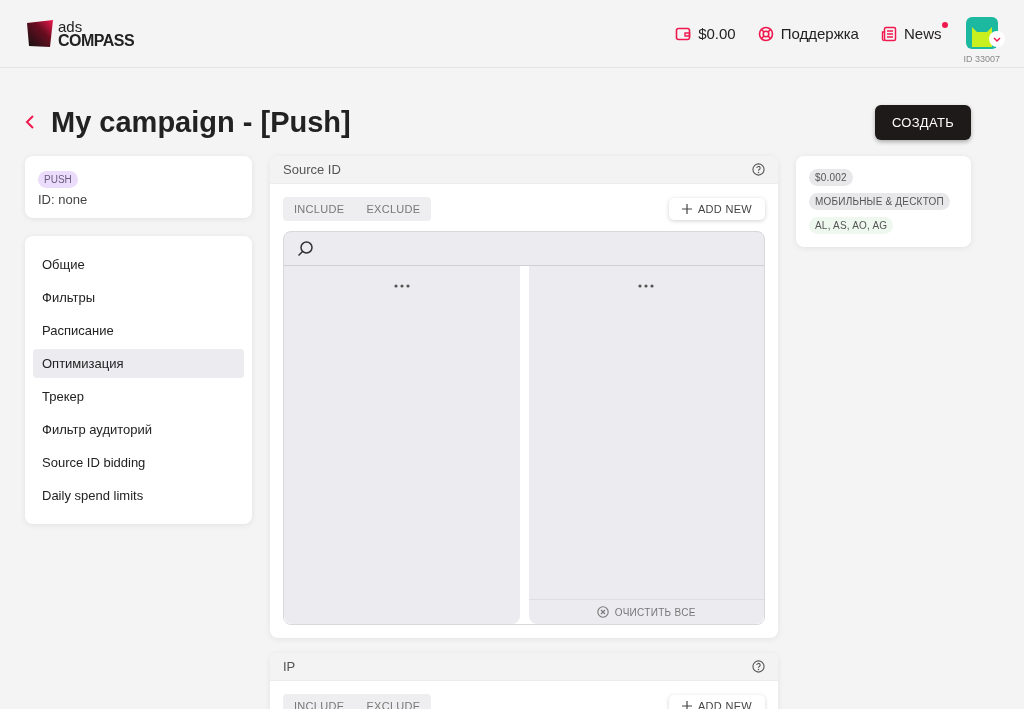 The width and height of the screenshot is (1024, 709). What do you see at coordinates (765, 33) in the screenshot?
I see `lifebuoy-icon` at bounding box center [765, 33].